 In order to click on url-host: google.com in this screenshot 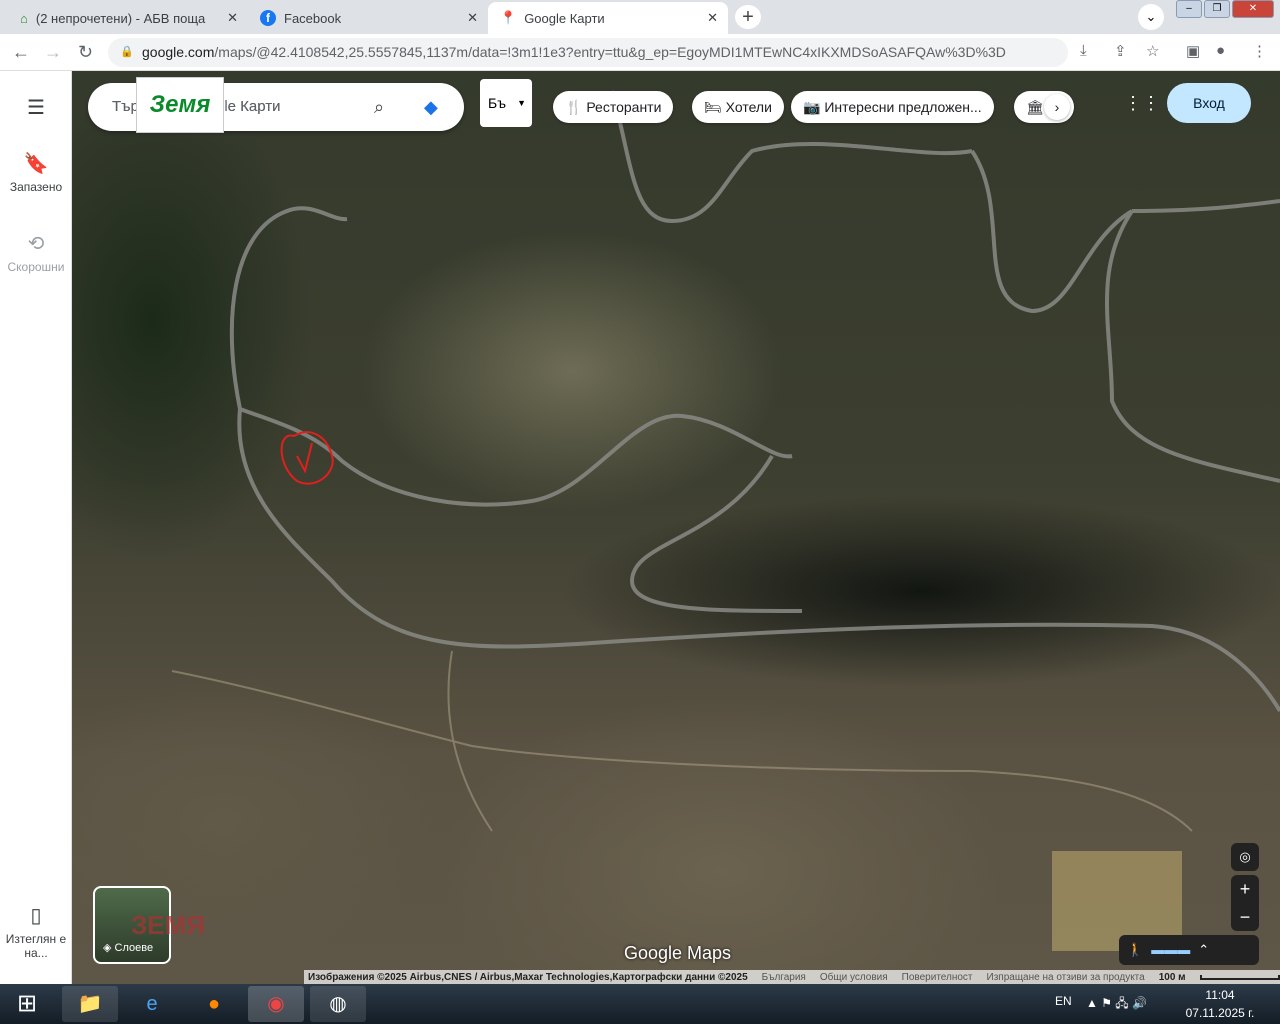, I will do `click(178, 52)`.